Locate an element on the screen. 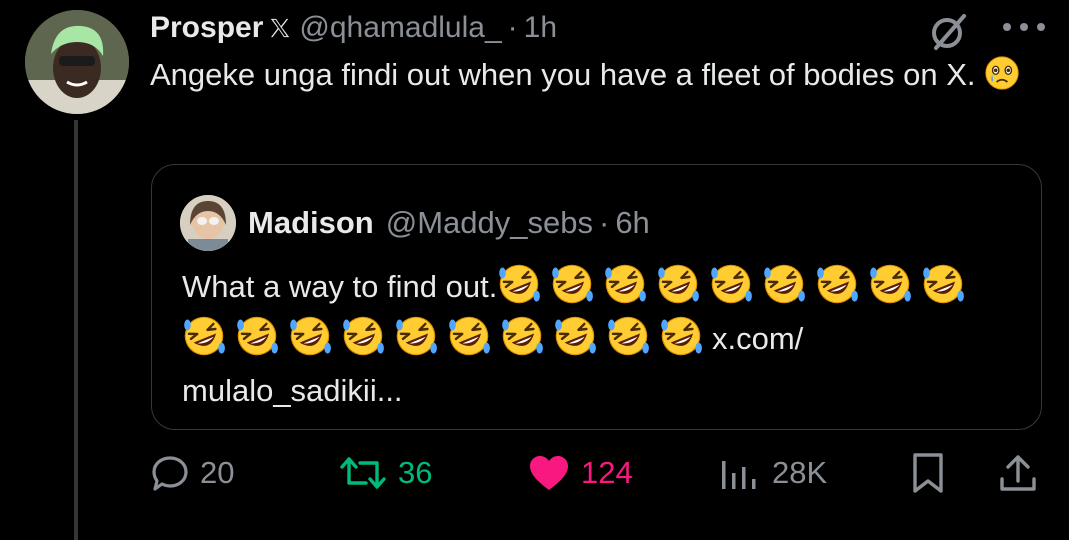  repost-count: 36 is located at coordinates (415, 472).